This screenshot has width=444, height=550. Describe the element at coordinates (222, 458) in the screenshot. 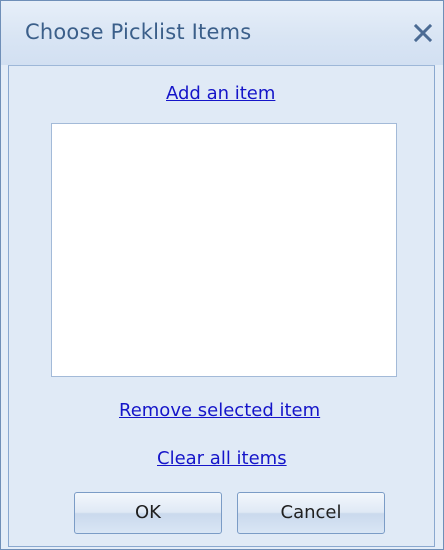

I see `clear-all-items-link: Clear all items` at that location.